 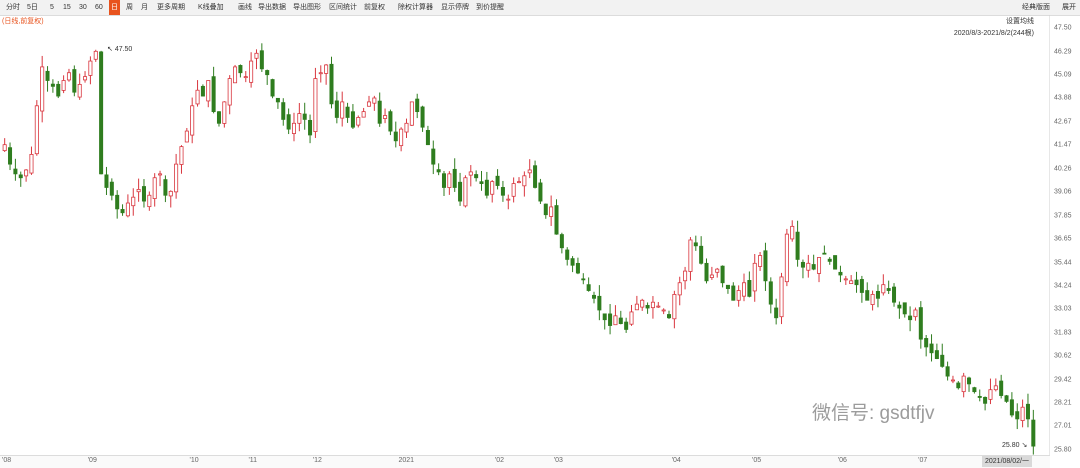 What do you see at coordinates (120, 49) in the screenshot?
I see `high-price-label: ↖ 47.50` at bounding box center [120, 49].